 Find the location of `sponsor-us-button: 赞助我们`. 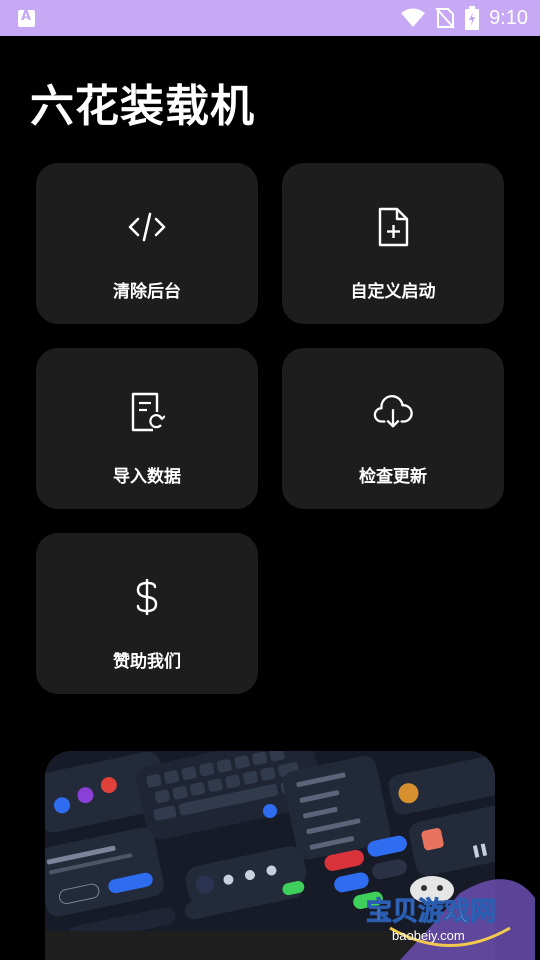

sponsor-us-button: 赞助我们 is located at coordinates (147, 613).